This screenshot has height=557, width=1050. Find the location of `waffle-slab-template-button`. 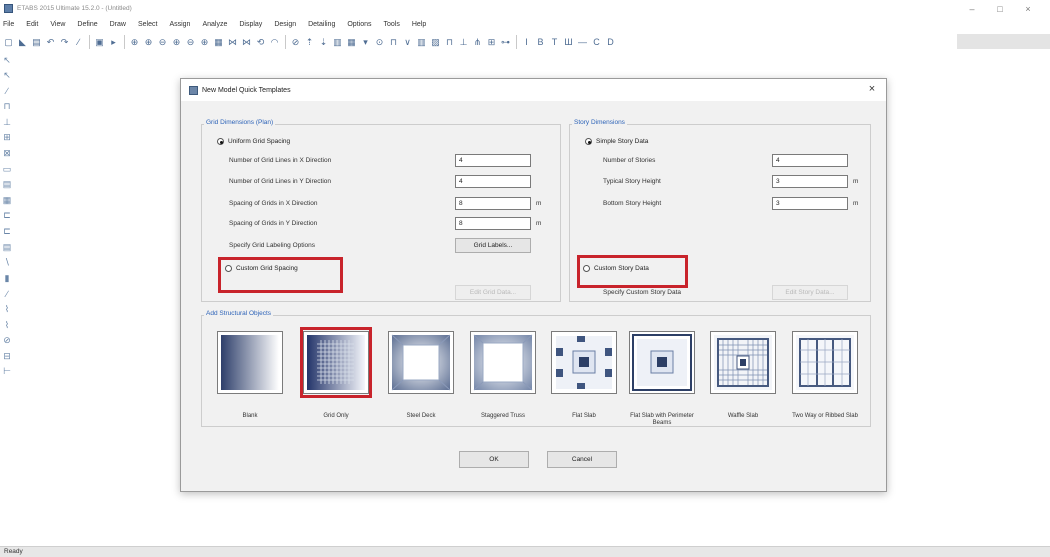

waffle-slab-template-button is located at coordinates (743, 362).